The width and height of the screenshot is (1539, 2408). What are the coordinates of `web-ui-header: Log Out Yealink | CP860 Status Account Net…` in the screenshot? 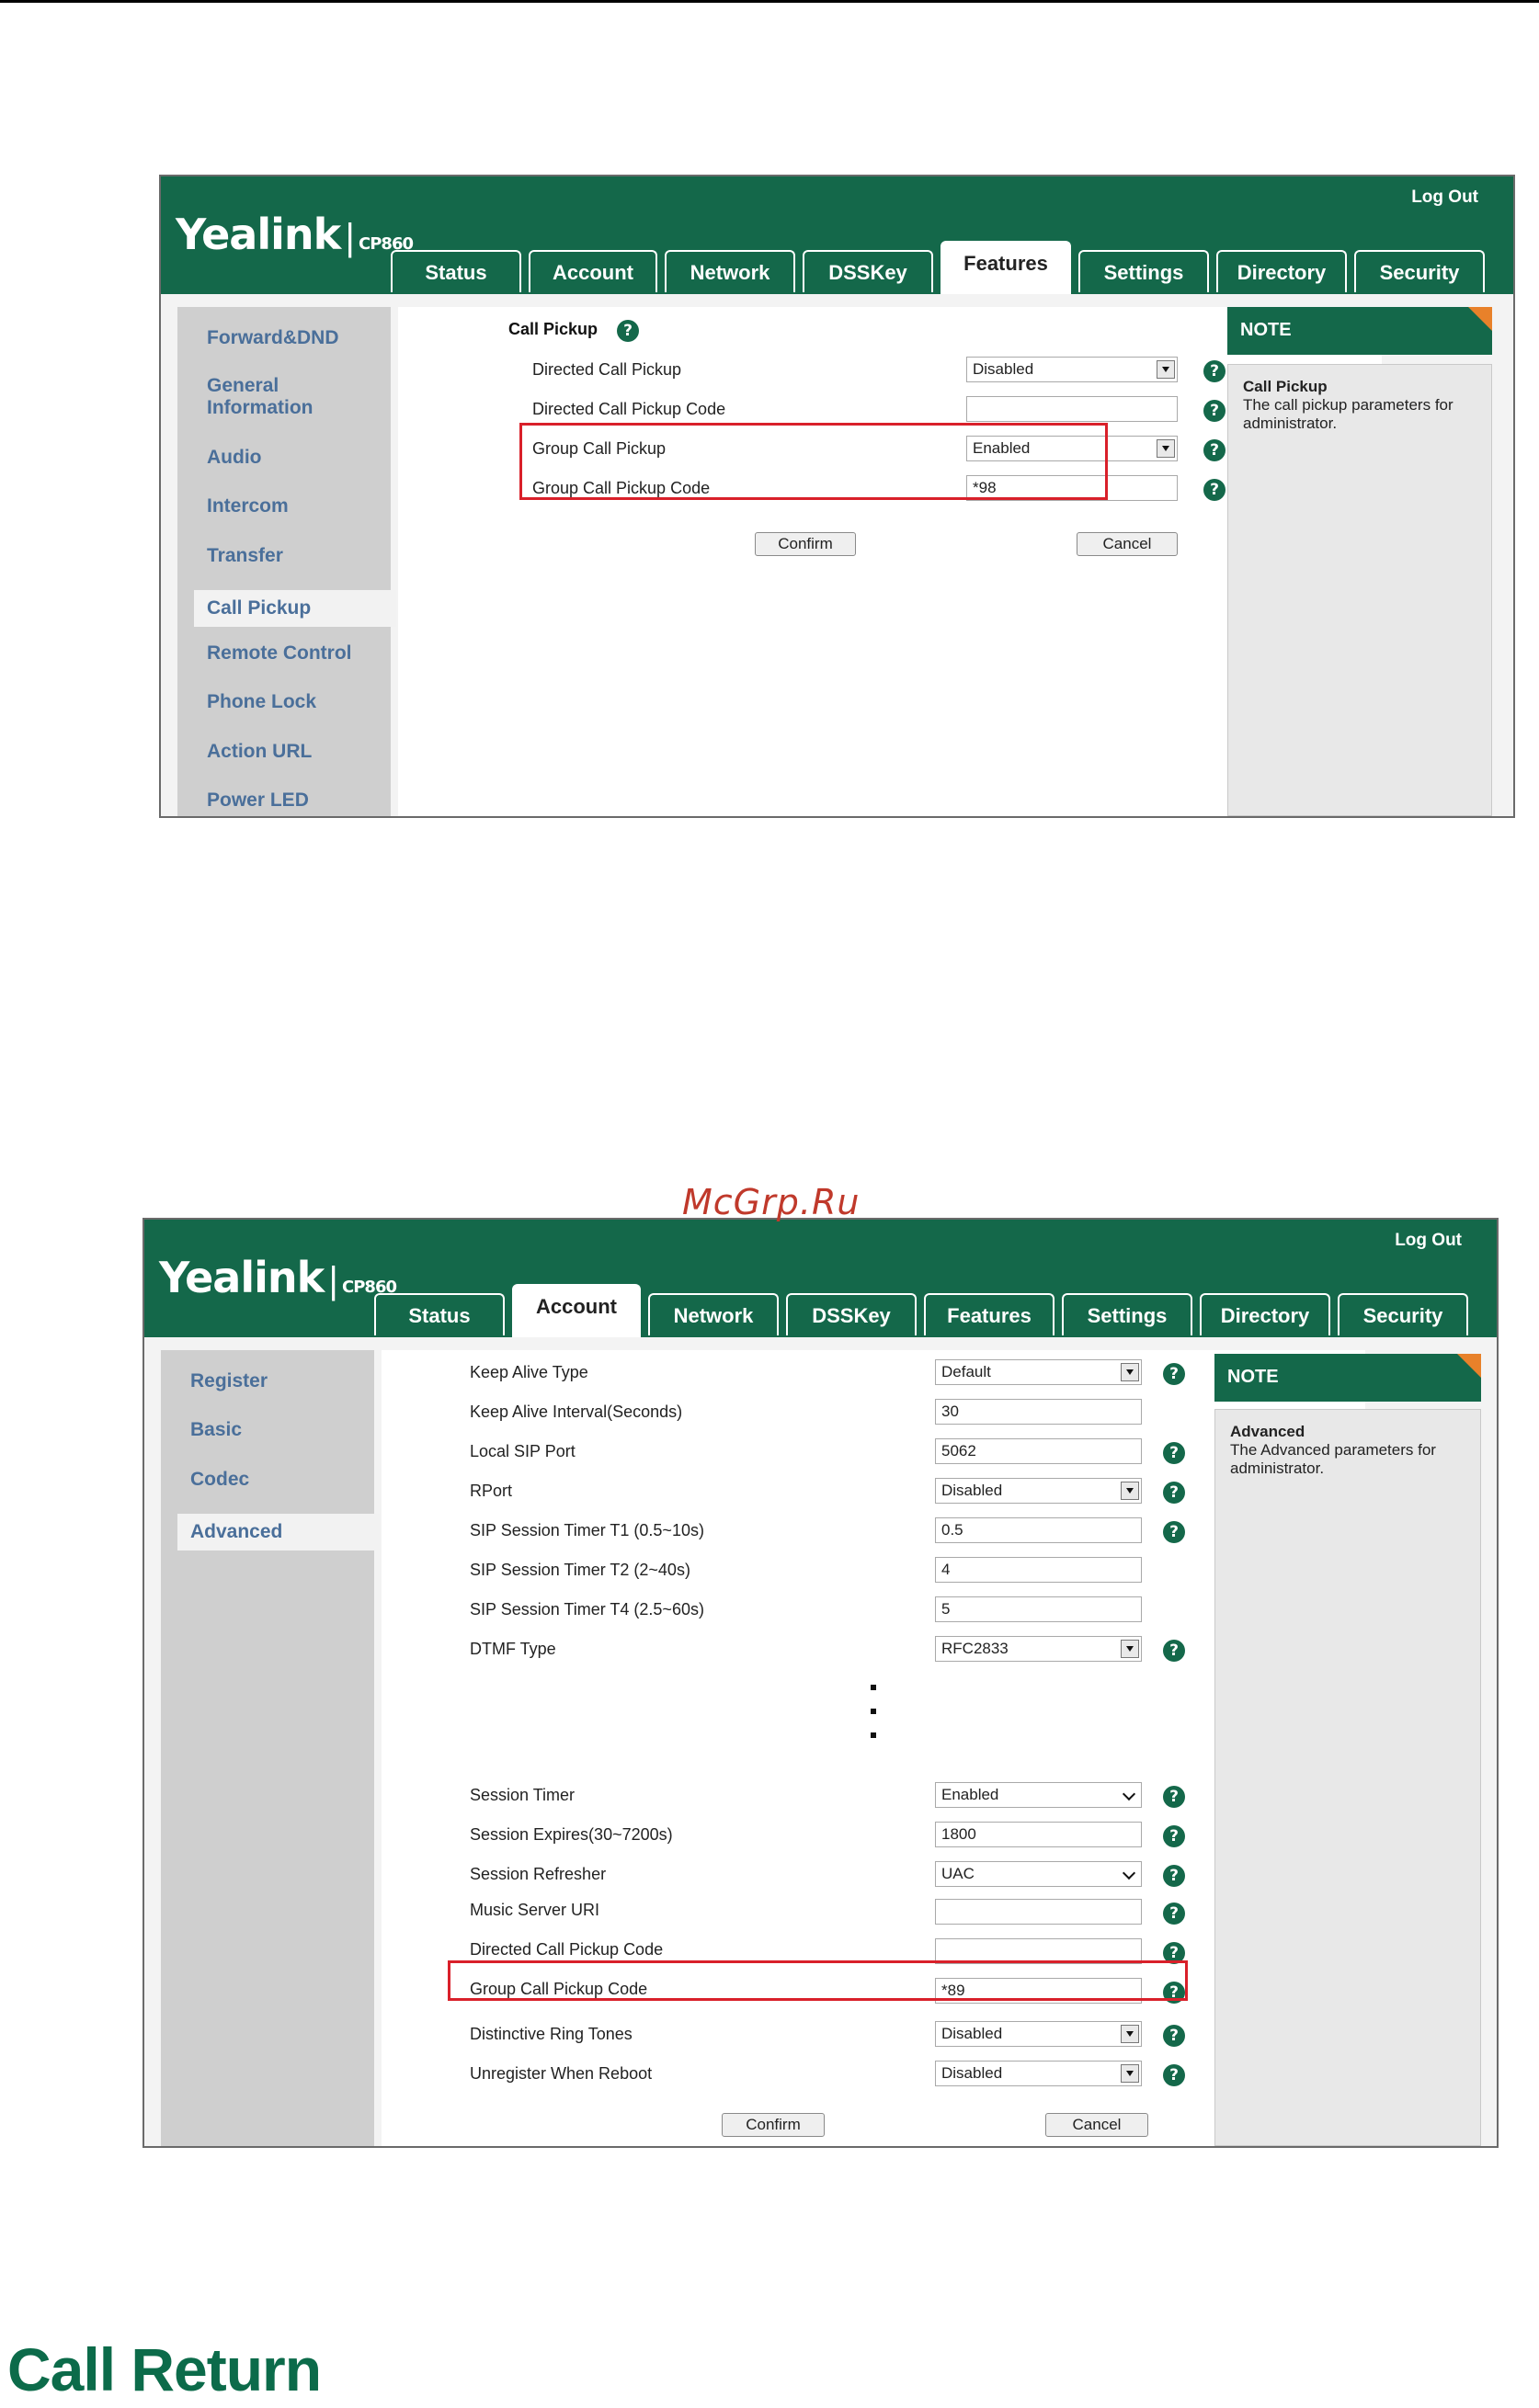 It's located at (837, 235).